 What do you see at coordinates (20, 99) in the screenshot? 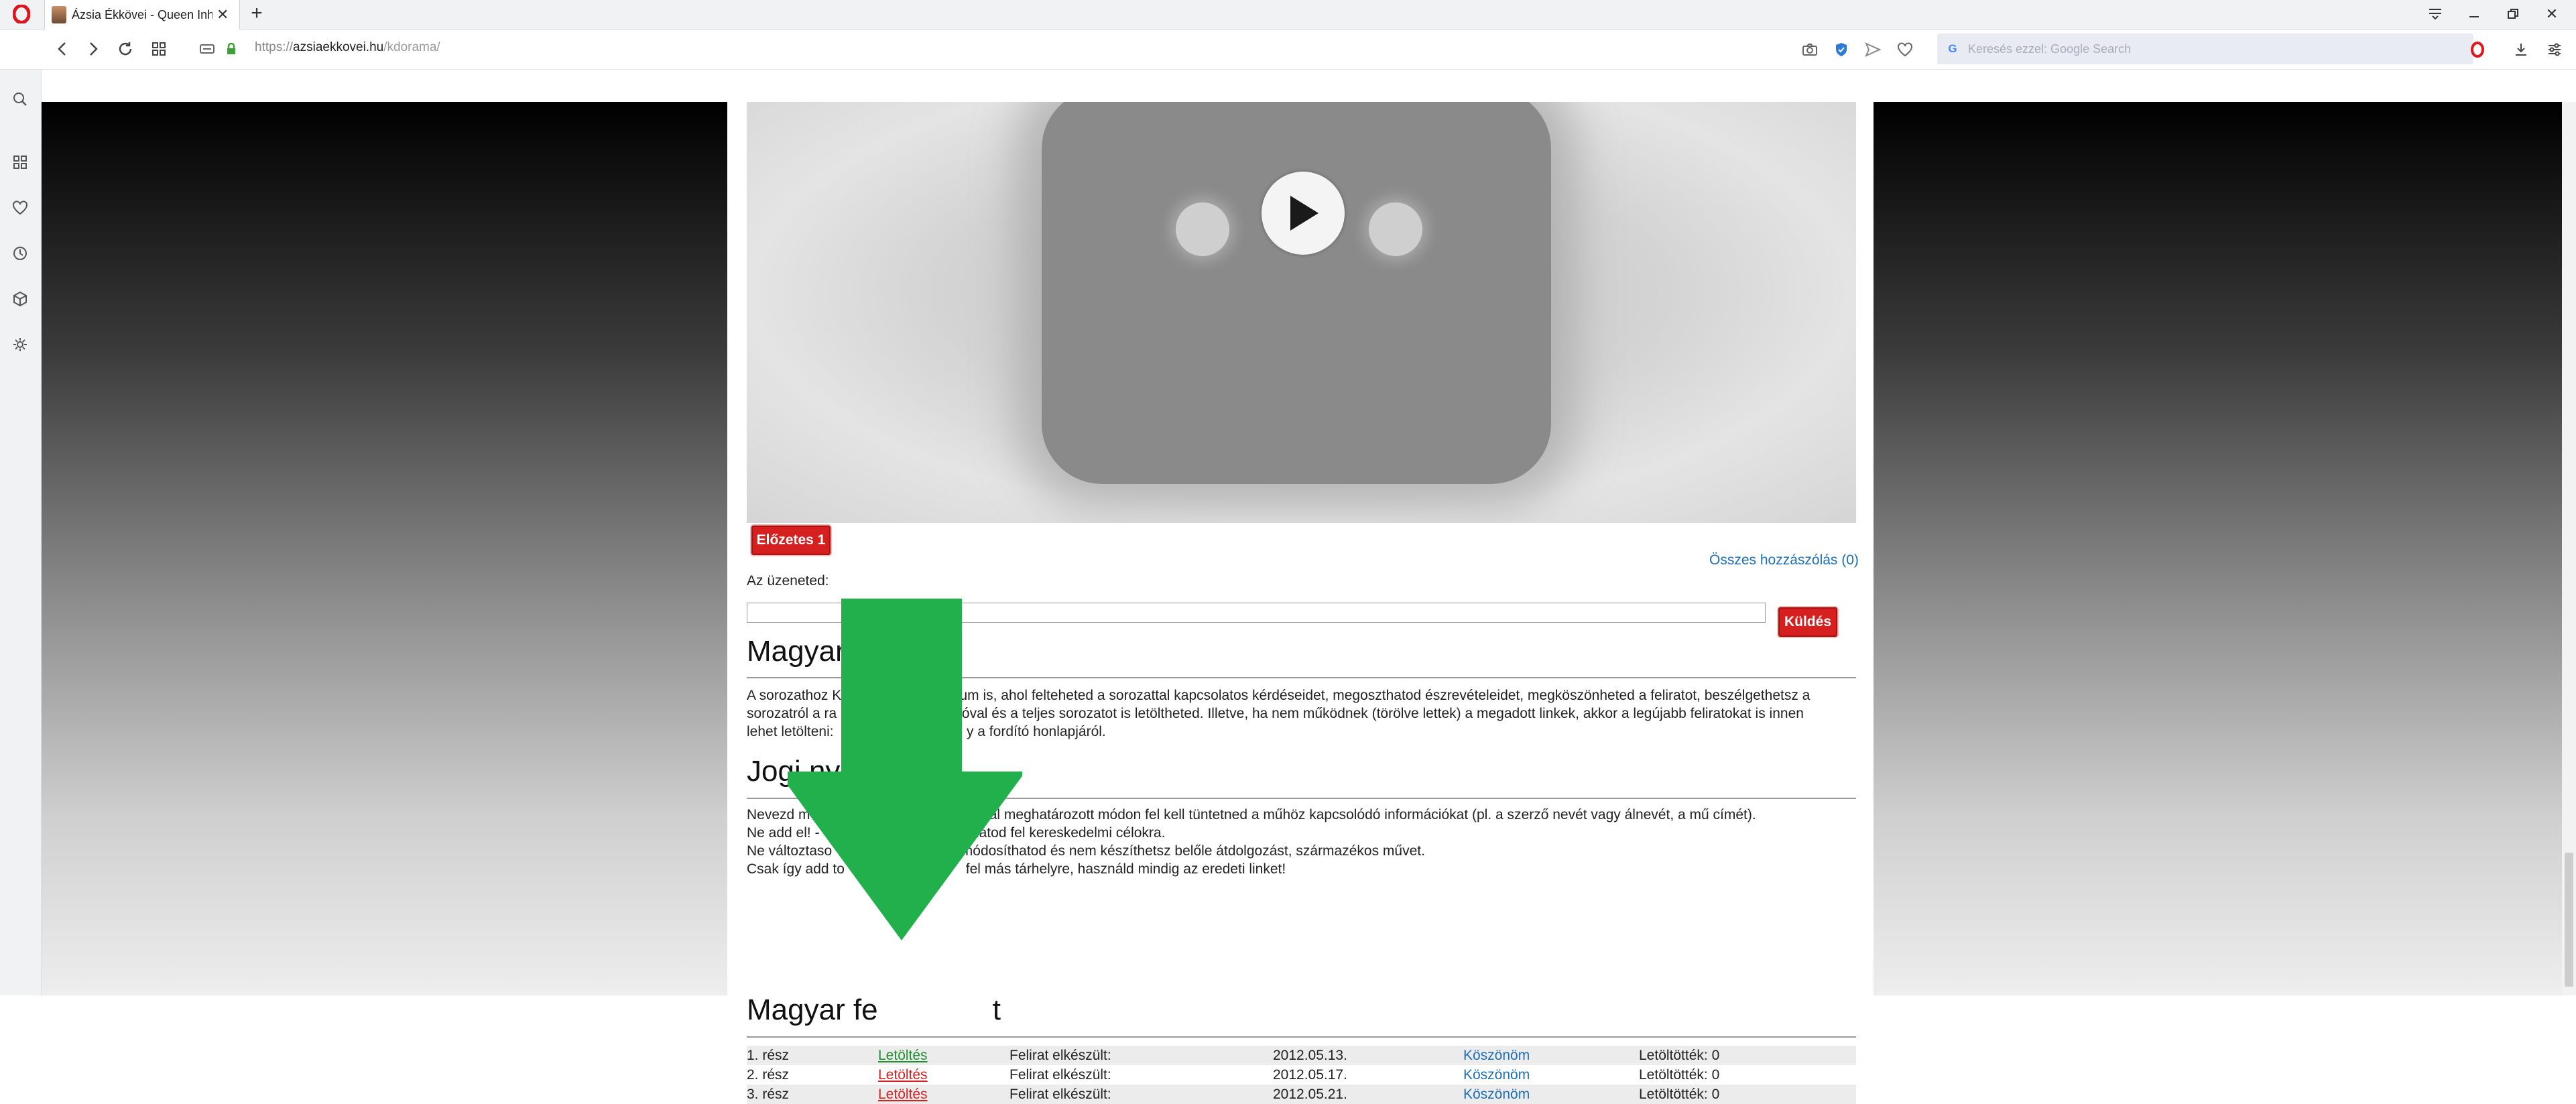
I see `search-tabs-icon` at bounding box center [20, 99].